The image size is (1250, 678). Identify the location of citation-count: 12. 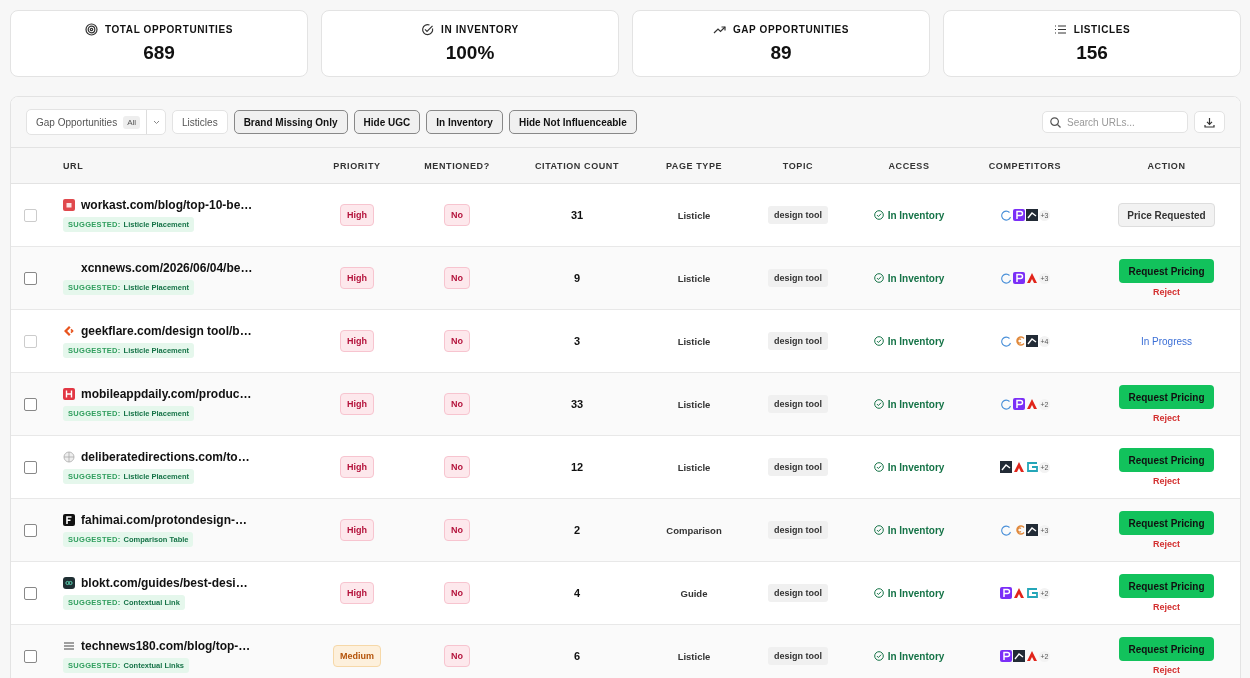
(577, 467).